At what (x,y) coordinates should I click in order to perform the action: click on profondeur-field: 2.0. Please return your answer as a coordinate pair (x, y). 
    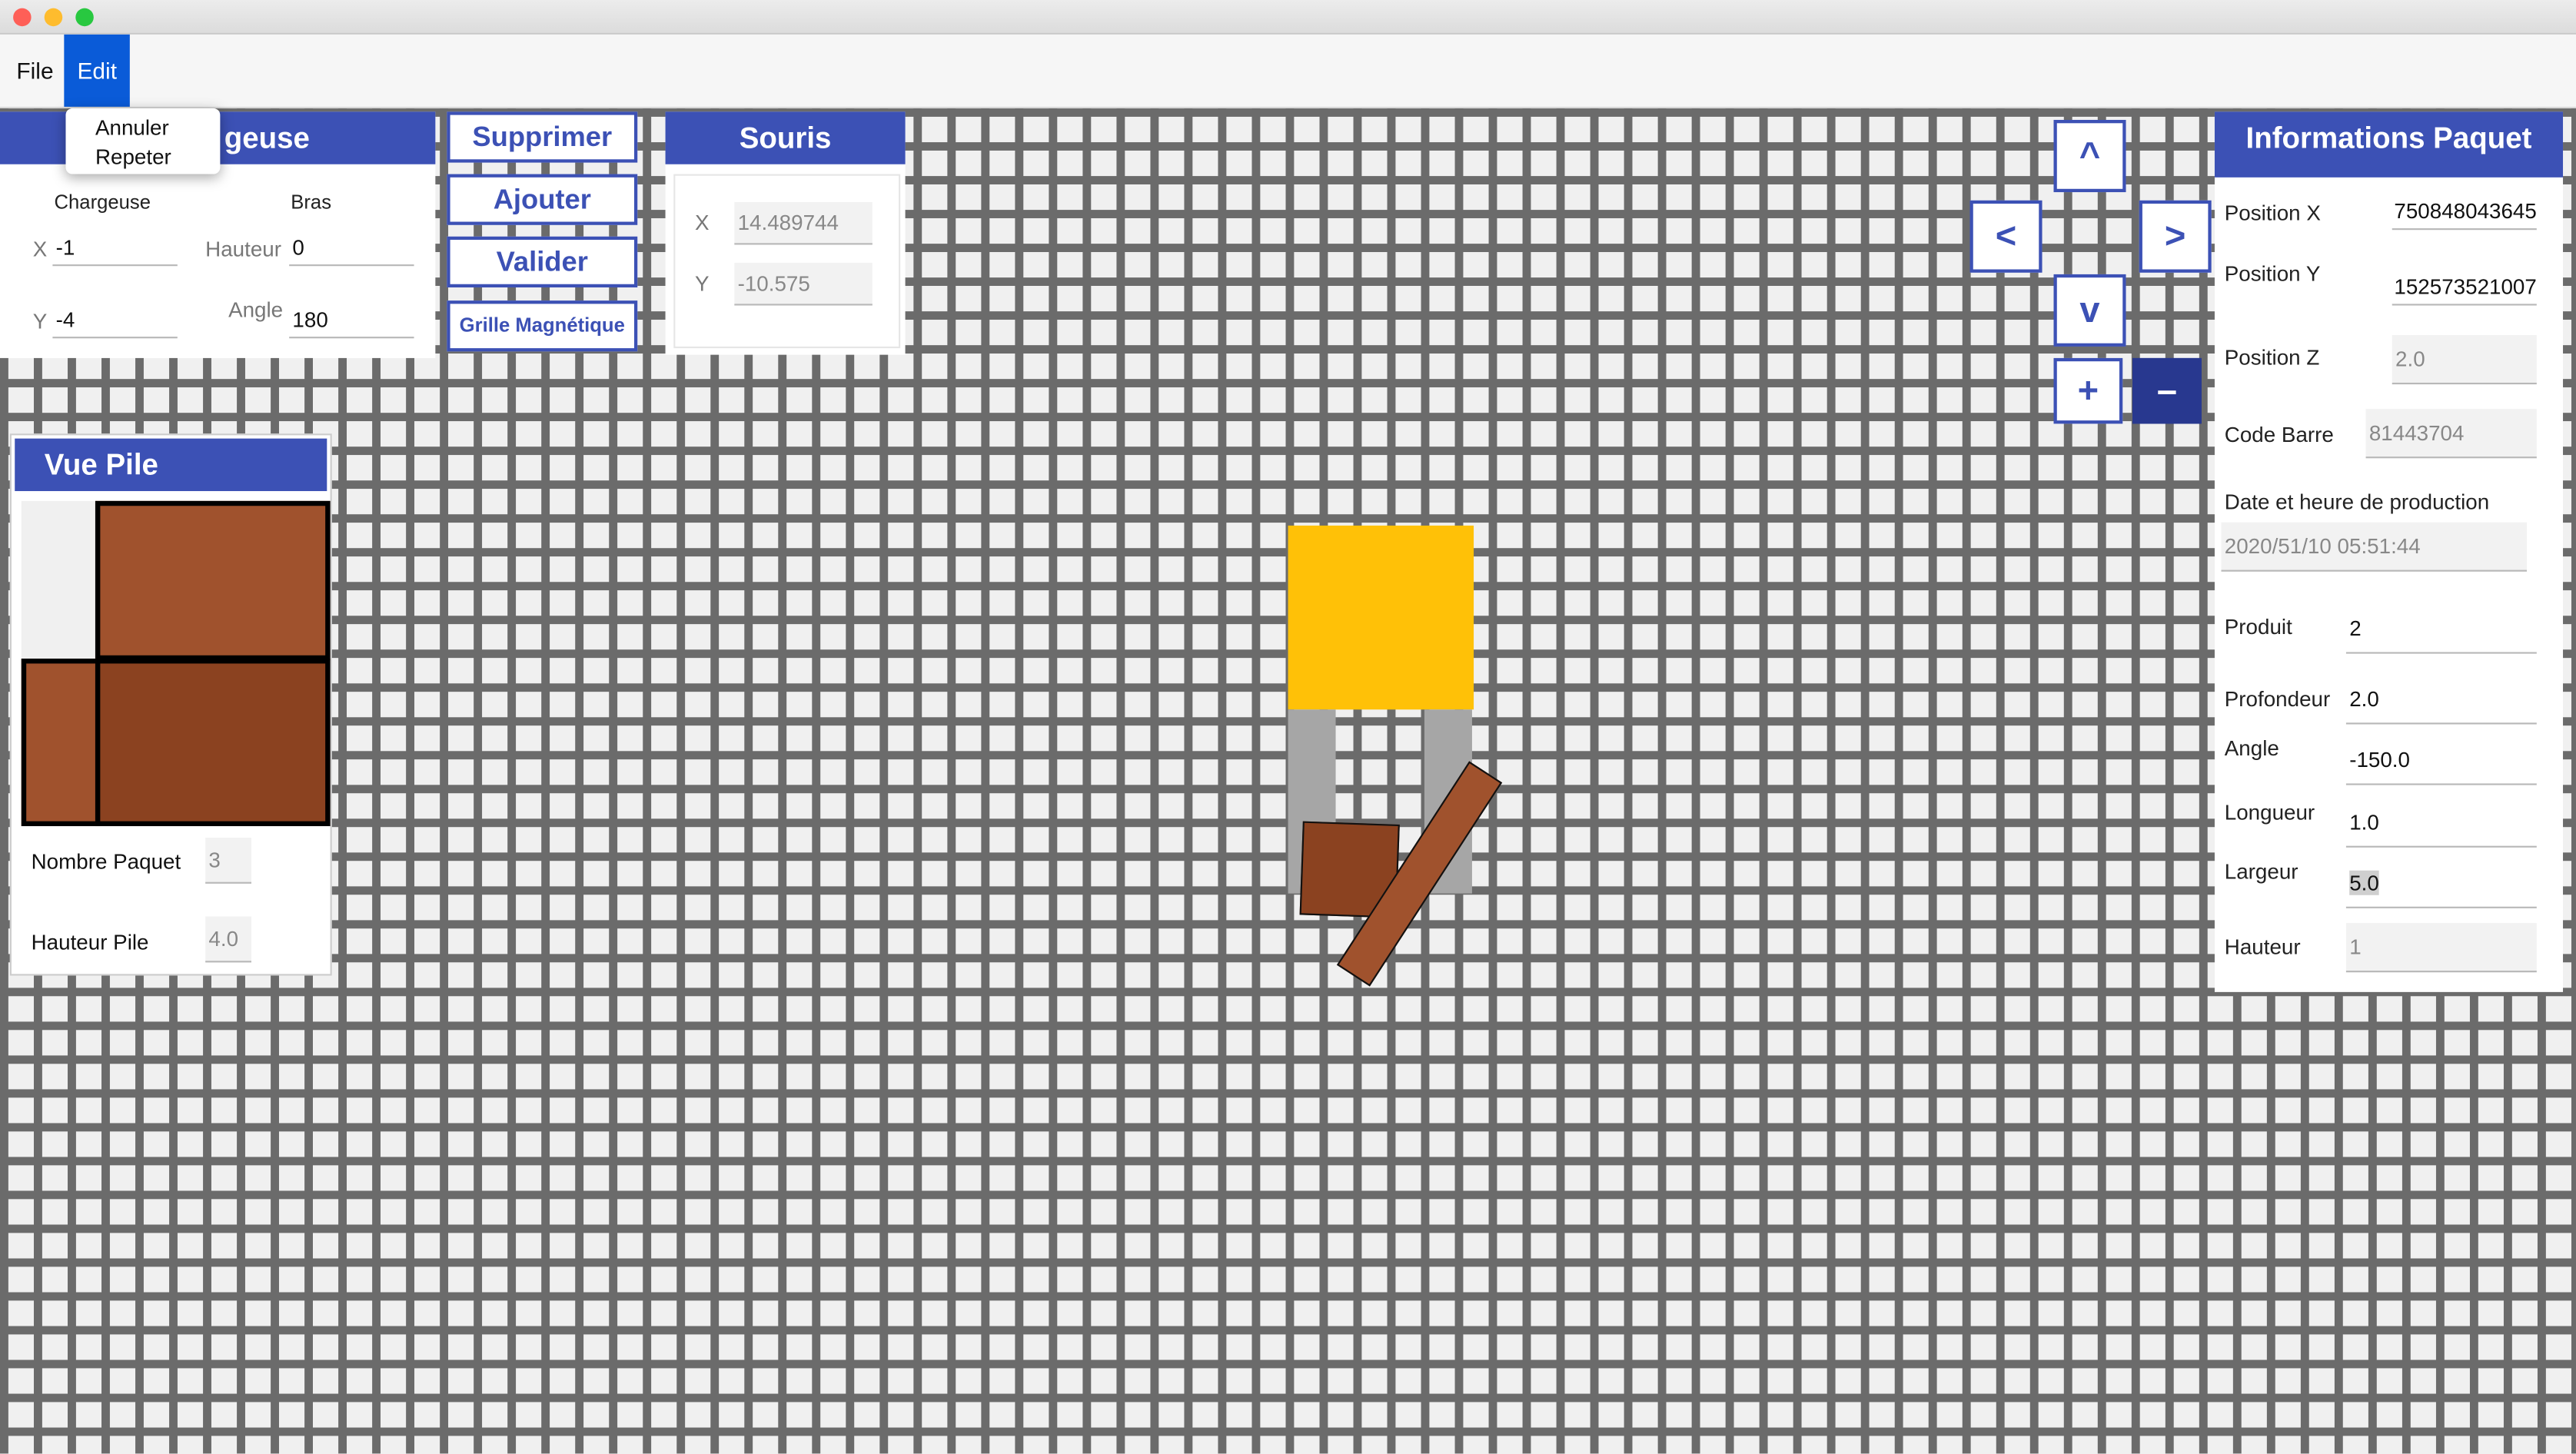
    Looking at the image, I should click on (2441, 702).